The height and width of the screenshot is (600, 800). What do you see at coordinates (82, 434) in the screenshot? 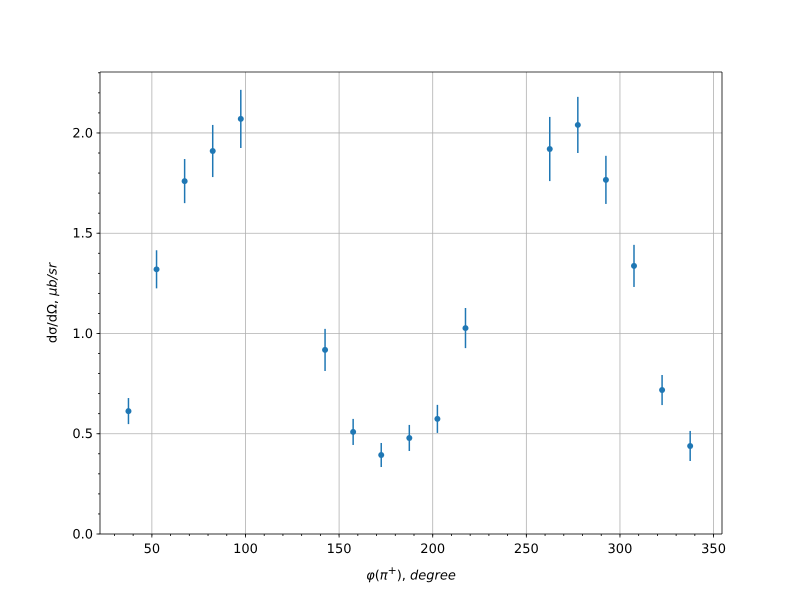
I see `tick-label: 0.5` at bounding box center [82, 434].